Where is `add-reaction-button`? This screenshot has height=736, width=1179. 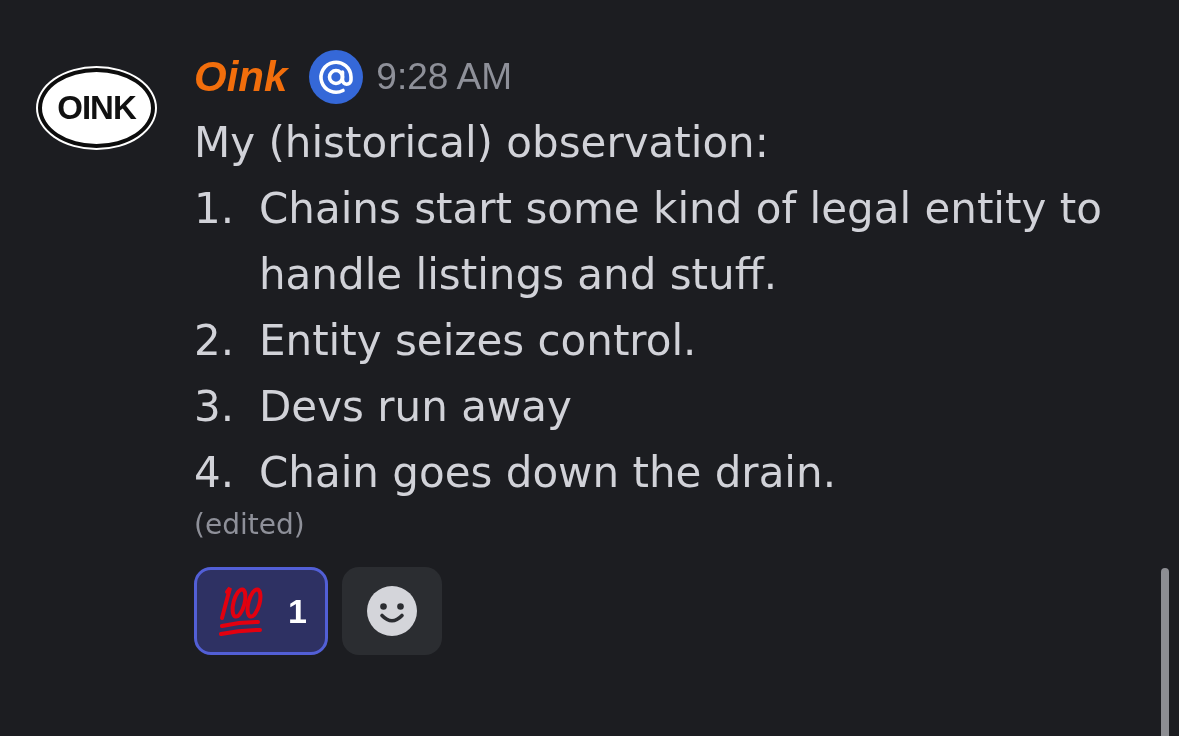 add-reaction-button is located at coordinates (391, 611).